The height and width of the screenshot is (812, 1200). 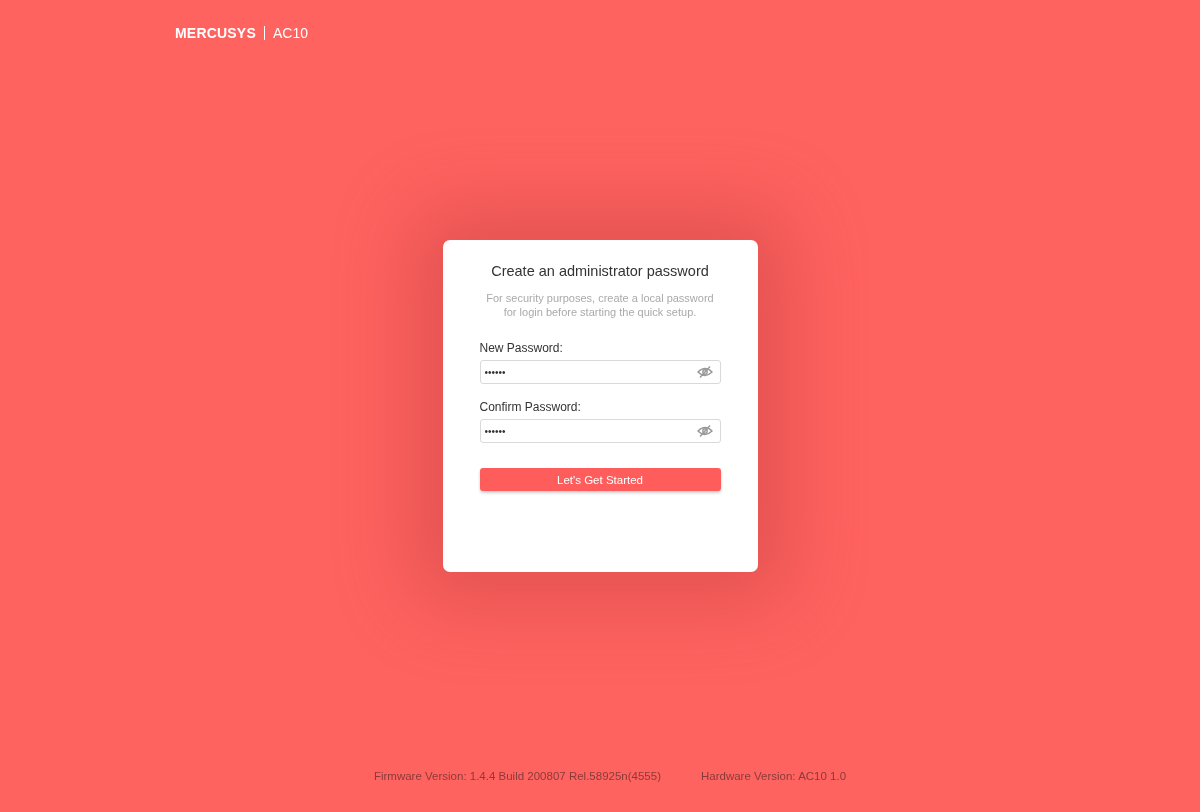 I want to click on firmware-version: Firmware Version: 1.4.4 Build 200807 Rel.58925n(4555), so click(x=517, y=776).